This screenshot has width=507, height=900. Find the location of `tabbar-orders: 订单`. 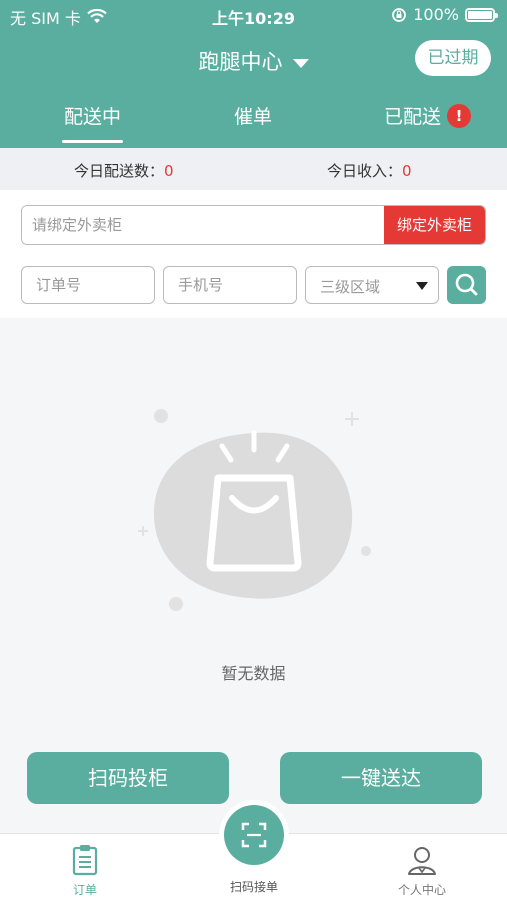

tabbar-orders: 订单 is located at coordinates (85, 871).